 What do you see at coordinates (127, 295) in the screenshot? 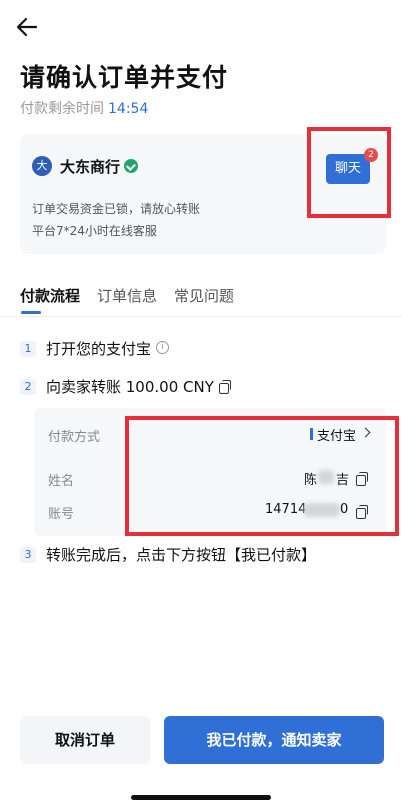
I see `tab-order-info: 订单信息` at bounding box center [127, 295].